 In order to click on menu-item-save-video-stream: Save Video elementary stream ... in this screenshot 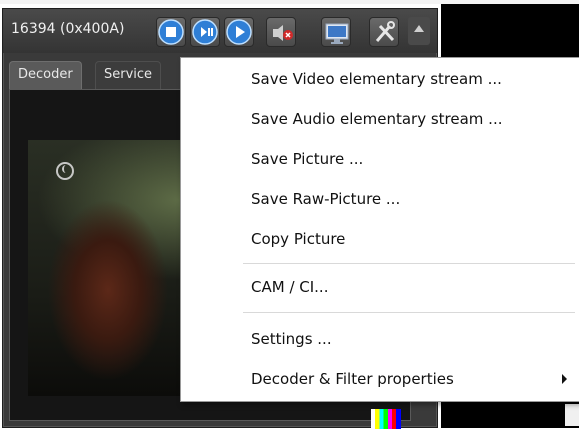, I will do `click(376, 79)`.